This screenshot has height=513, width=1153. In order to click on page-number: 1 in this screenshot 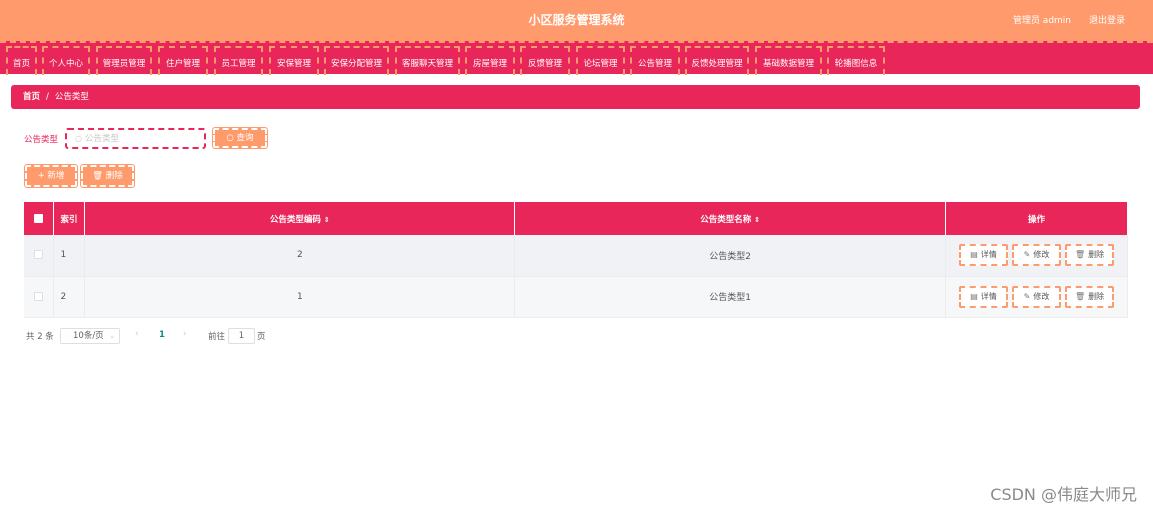, I will do `click(162, 335)`.